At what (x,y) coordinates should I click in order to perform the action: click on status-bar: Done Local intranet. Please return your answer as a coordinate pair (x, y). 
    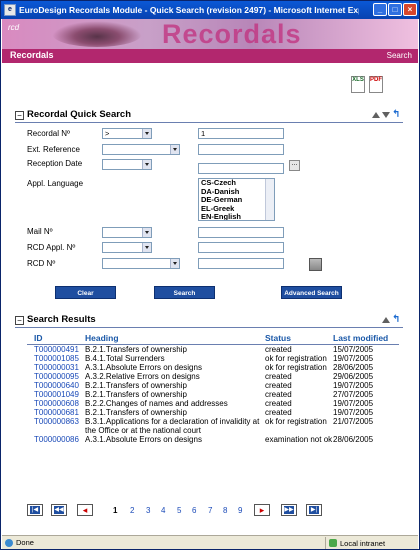
    Looking at the image, I should click on (210, 542).